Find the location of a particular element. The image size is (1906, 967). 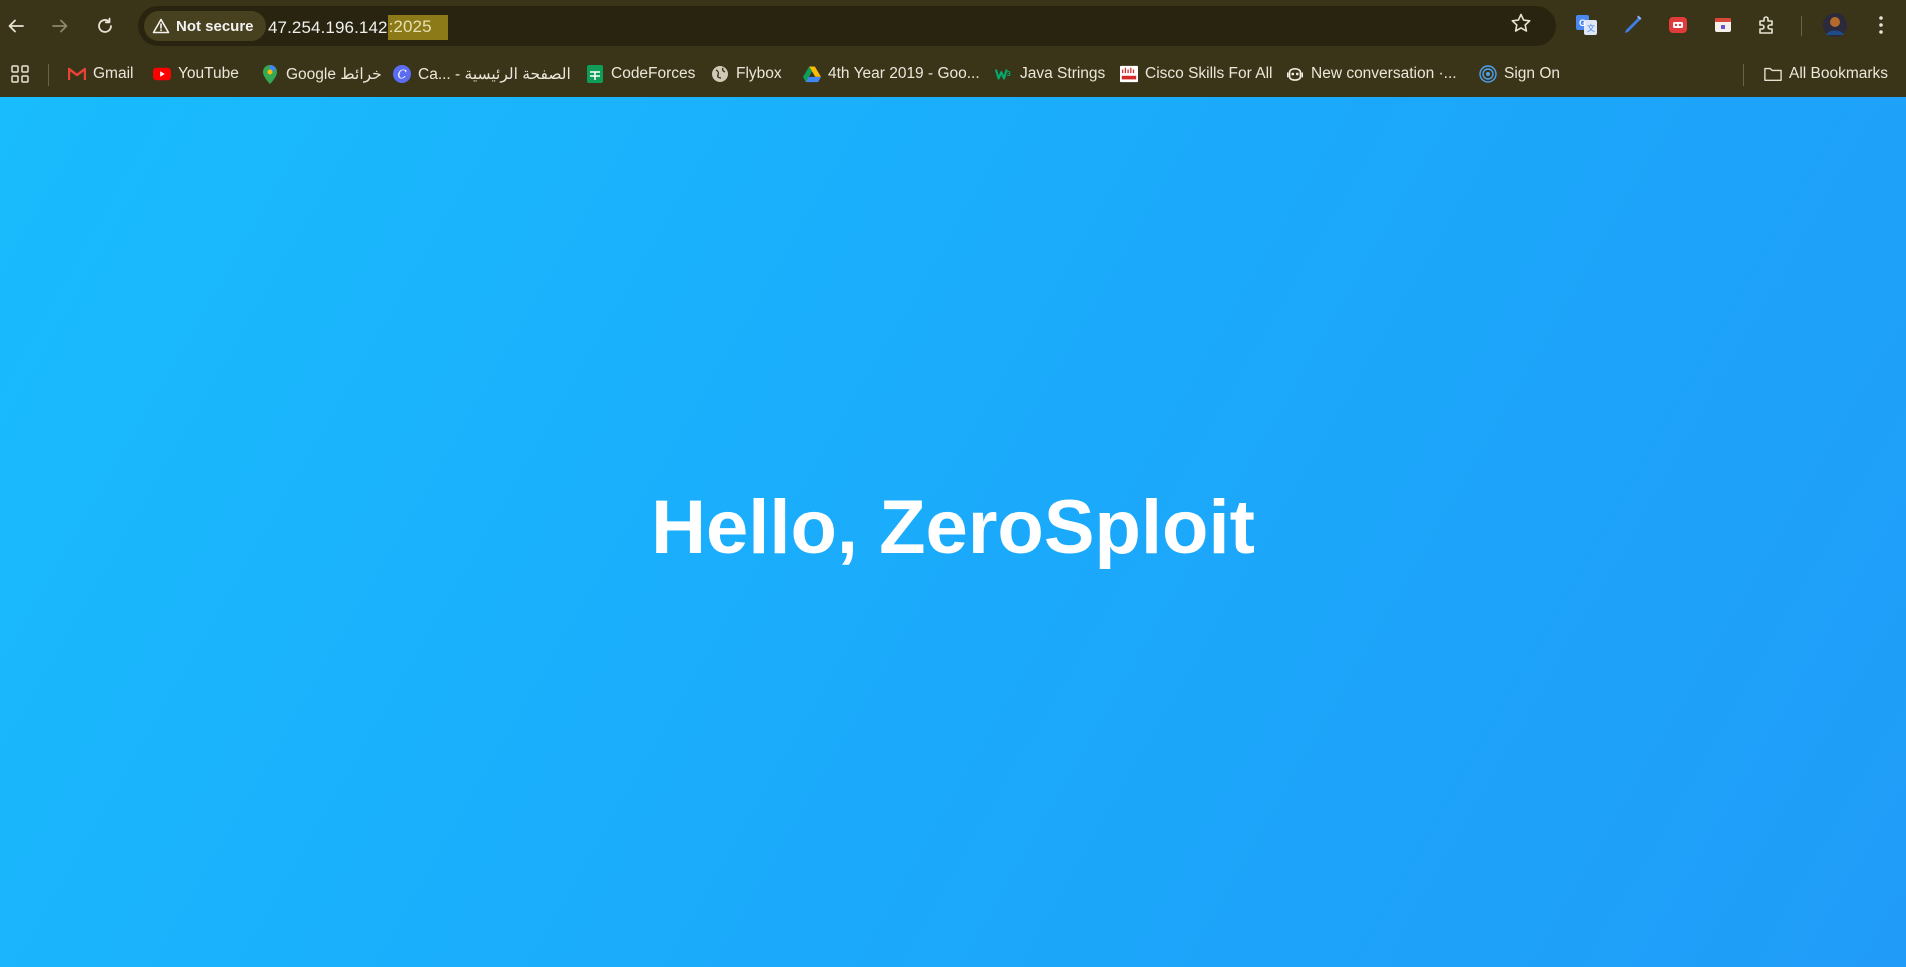

w3schools-icon: 3 is located at coordinates (1004, 74).